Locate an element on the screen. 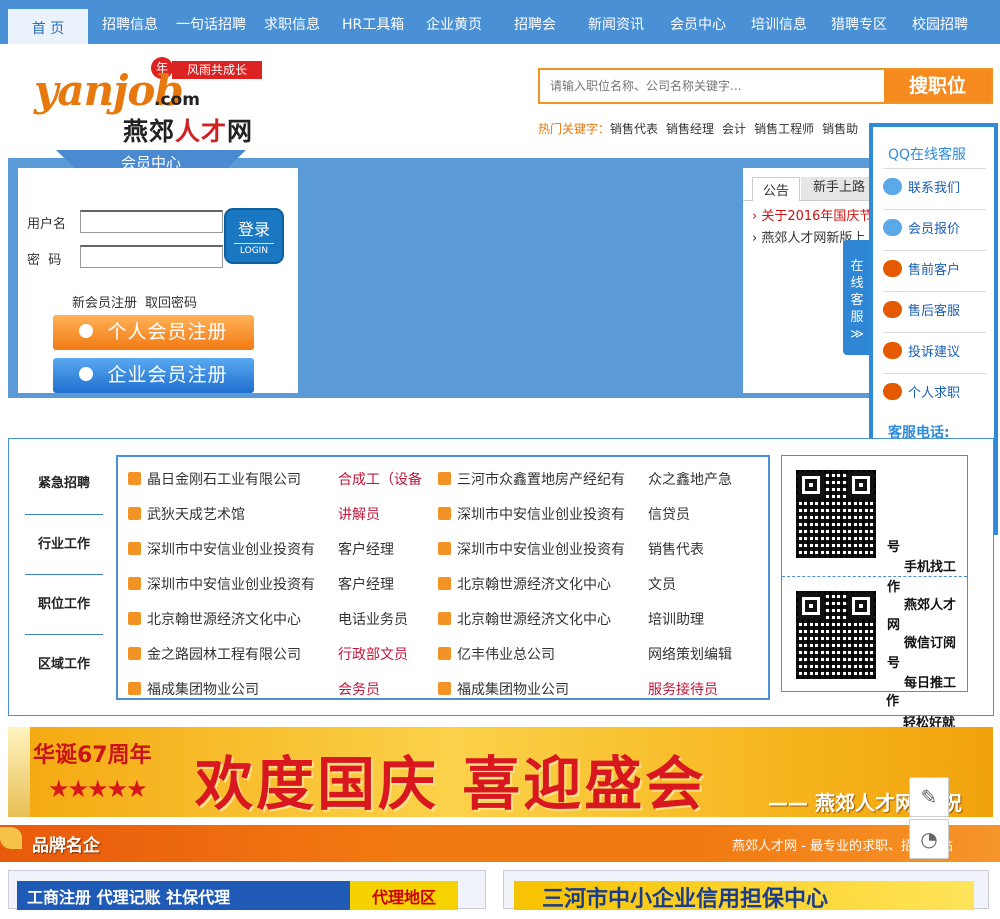 The image size is (1000, 919). banner-anniversary: 华诞67周年 is located at coordinates (92, 755).